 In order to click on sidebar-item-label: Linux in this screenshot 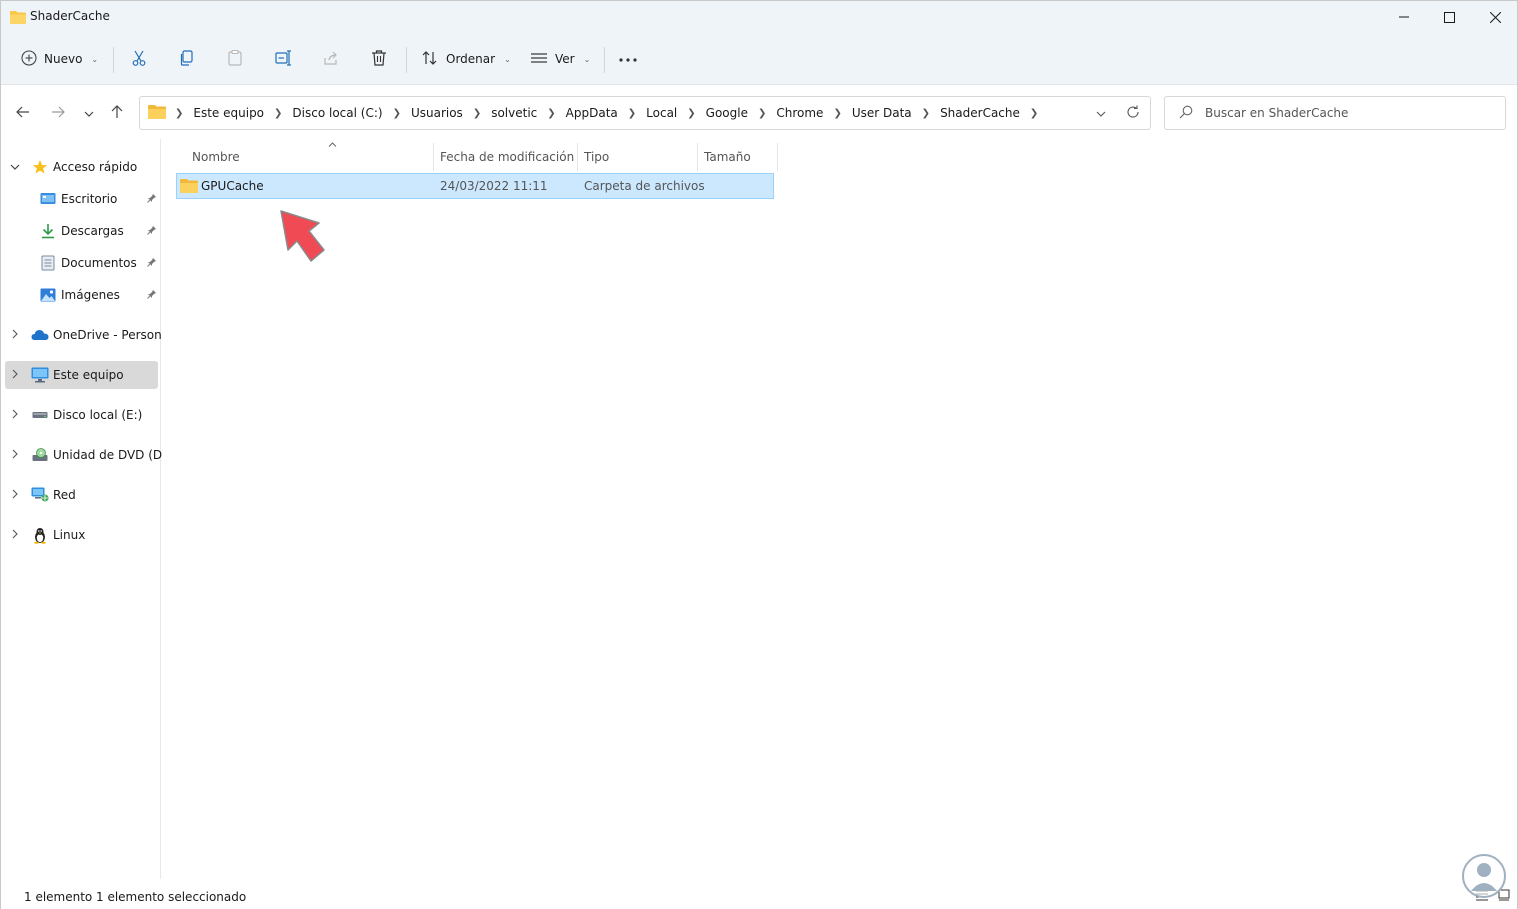, I will do `click(69, 535)`.